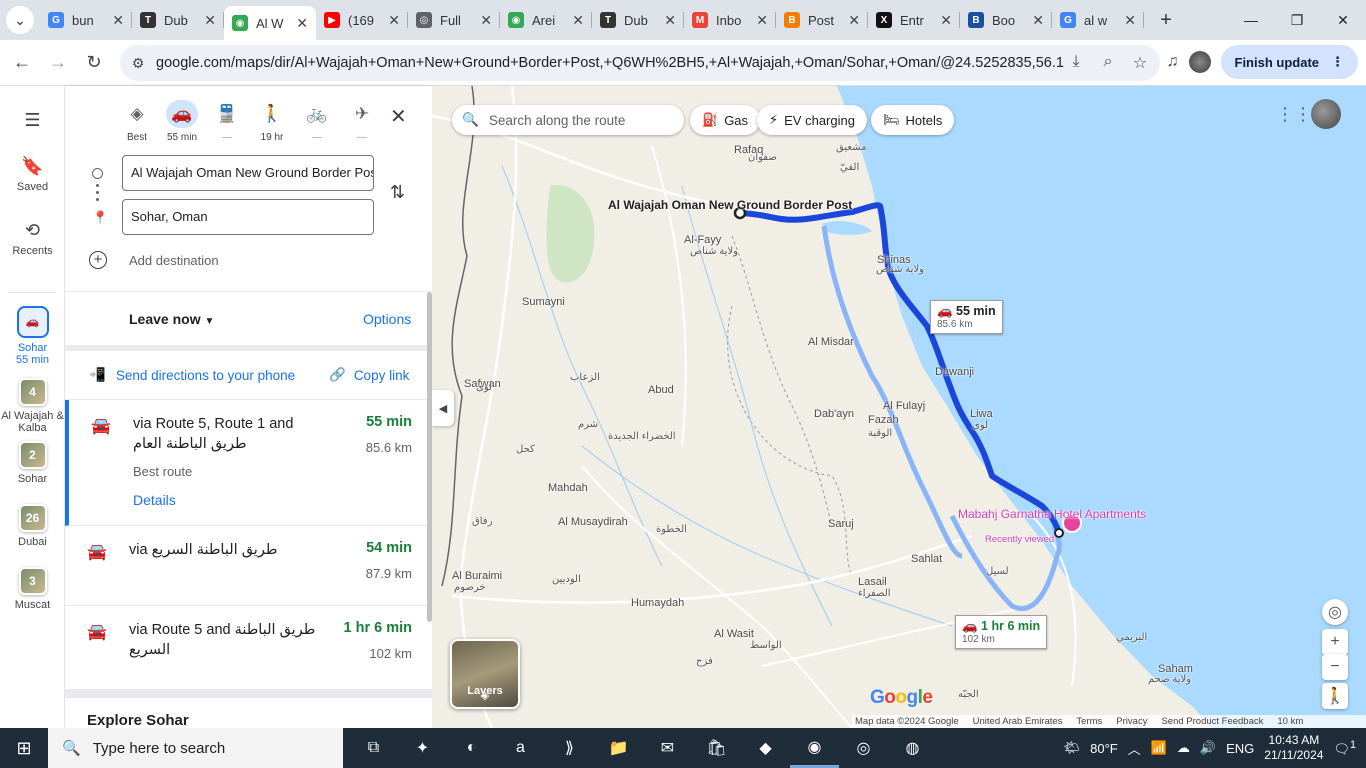 This screenshot has height=768, width=1366. Describe the element at coordinates (1001, 632) in the screenshot. I see `alt-route-callout: 🚗 1 hr 6 min 102 km` at that location.